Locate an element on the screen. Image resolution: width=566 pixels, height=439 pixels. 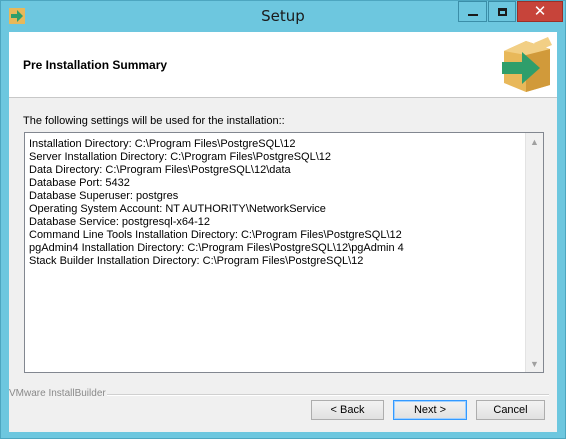
chevron-down-icon: ▼ is located at coordinates (534, 363).